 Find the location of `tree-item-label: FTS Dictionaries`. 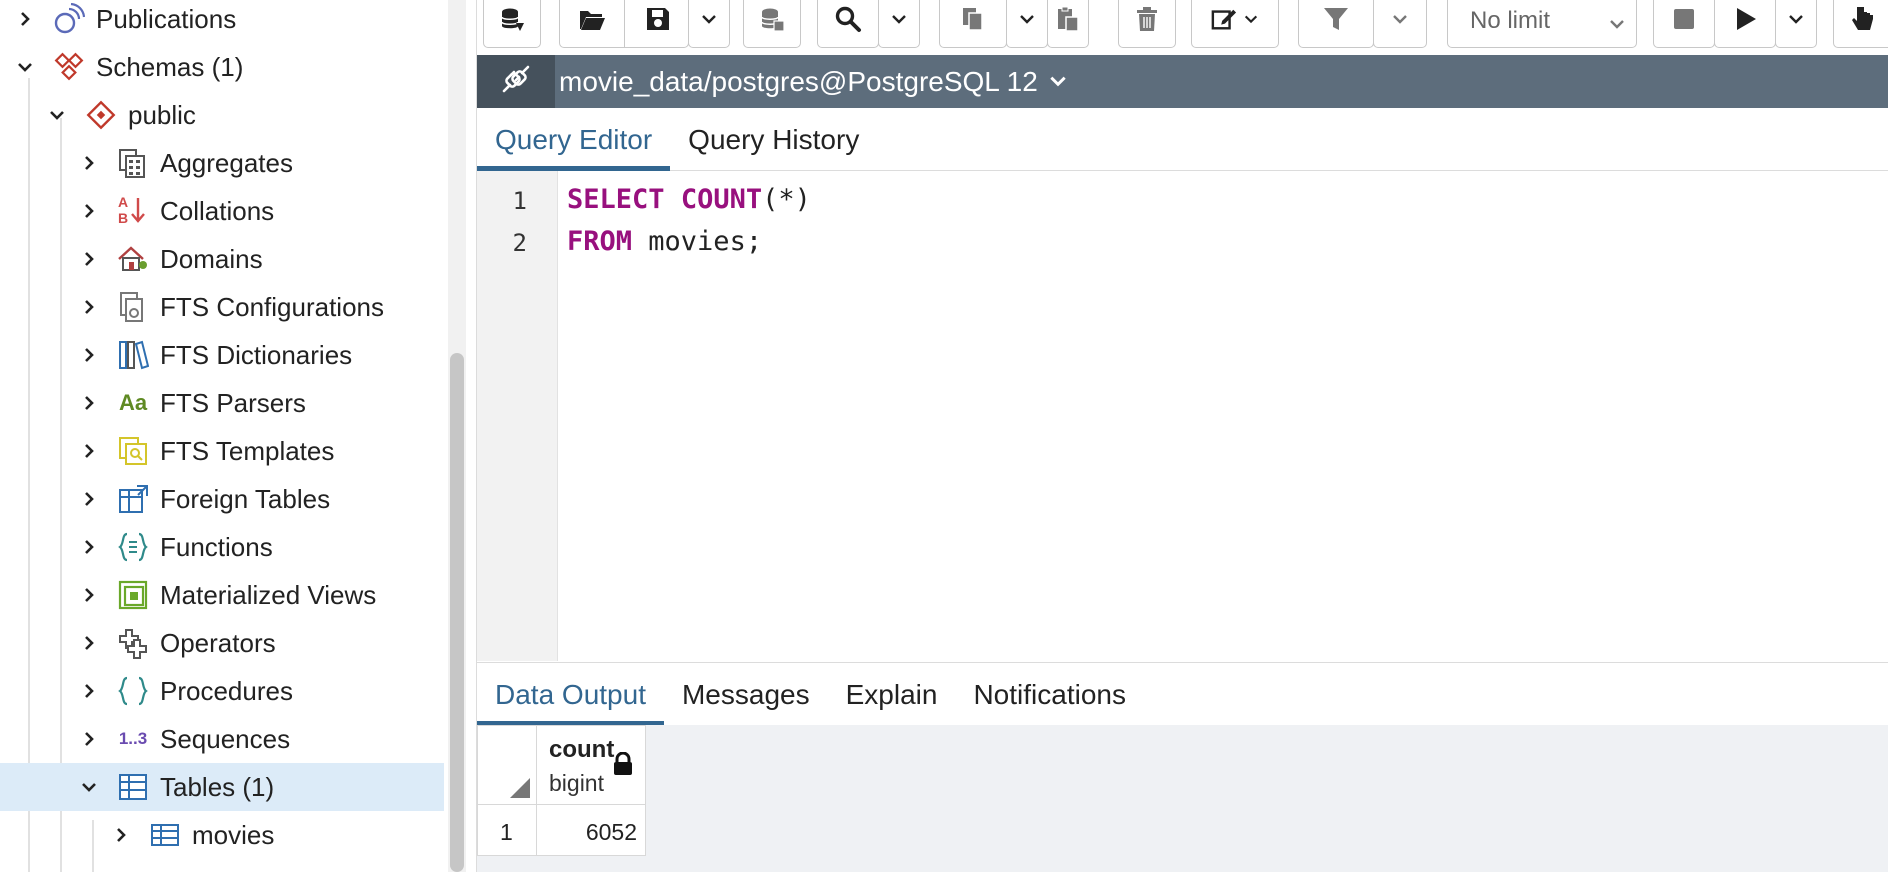

tree-item-label: FTS Dictionaries is located at coordinates (256, 354).